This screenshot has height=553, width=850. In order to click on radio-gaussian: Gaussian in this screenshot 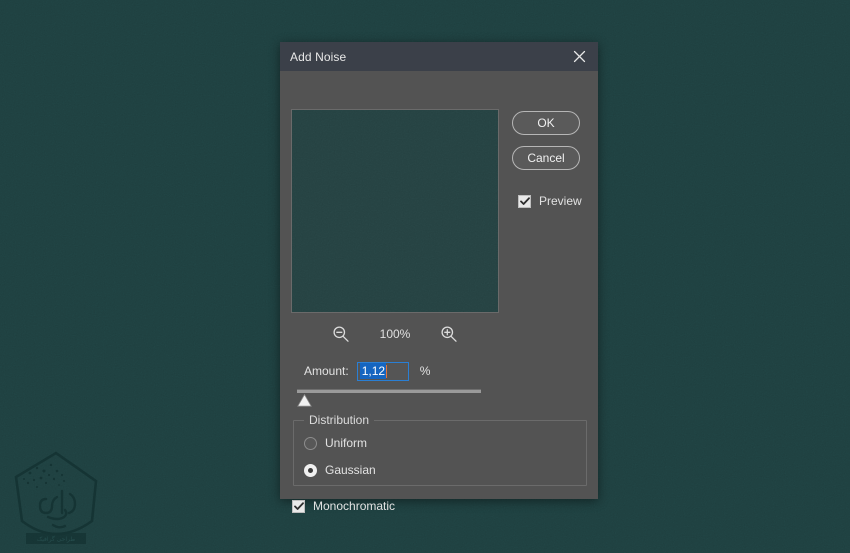, I will do `click(340, 470)`.